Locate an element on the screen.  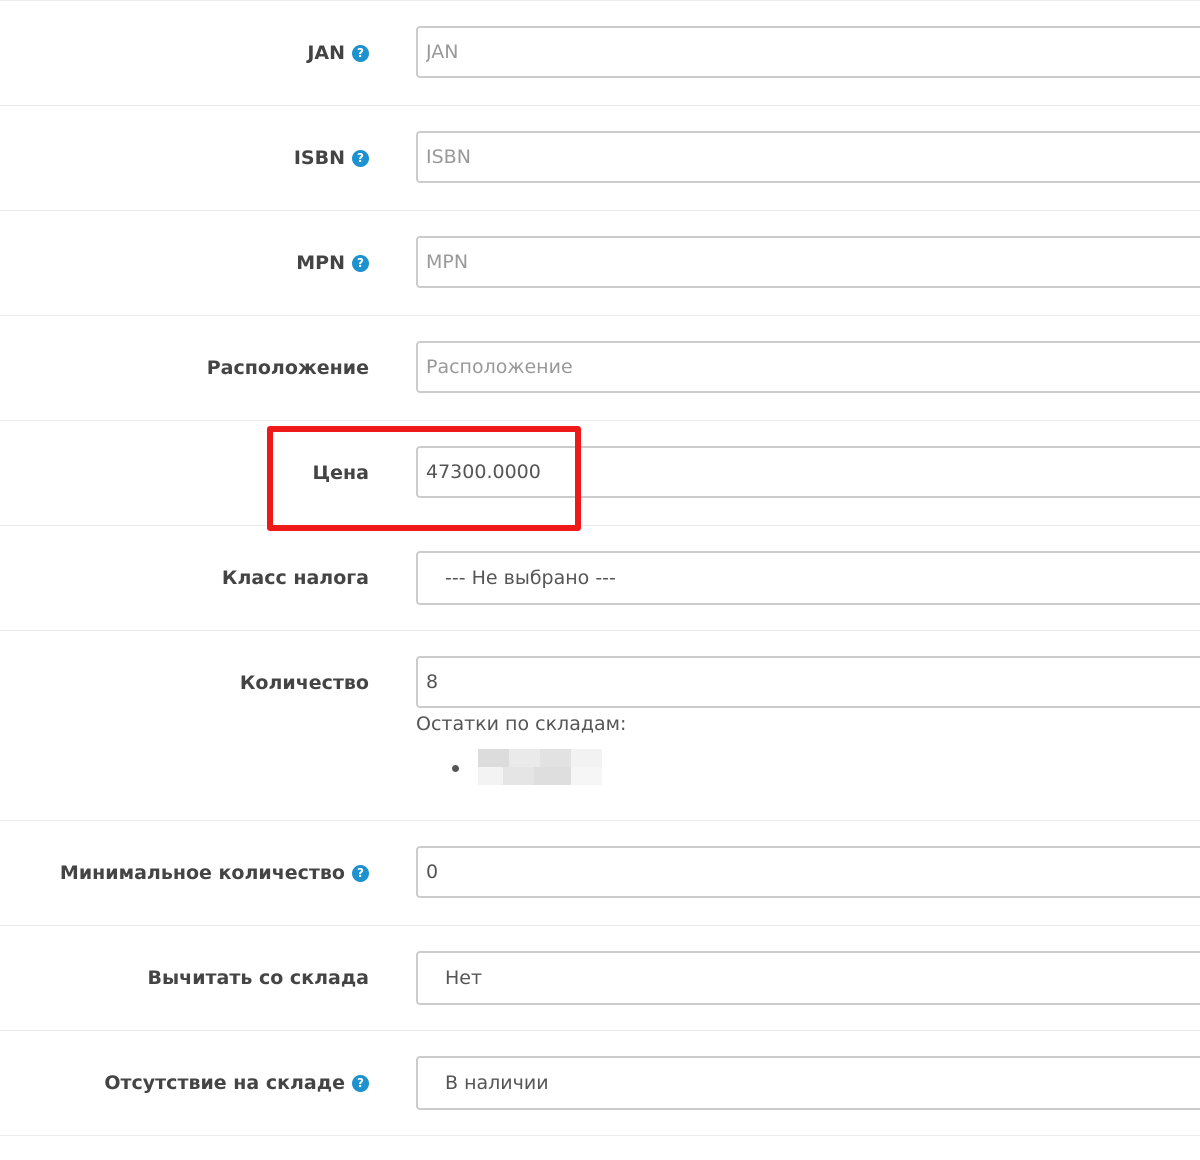
form-row-minimum: Минимальное количество ? is located at coordinates (600, 872).